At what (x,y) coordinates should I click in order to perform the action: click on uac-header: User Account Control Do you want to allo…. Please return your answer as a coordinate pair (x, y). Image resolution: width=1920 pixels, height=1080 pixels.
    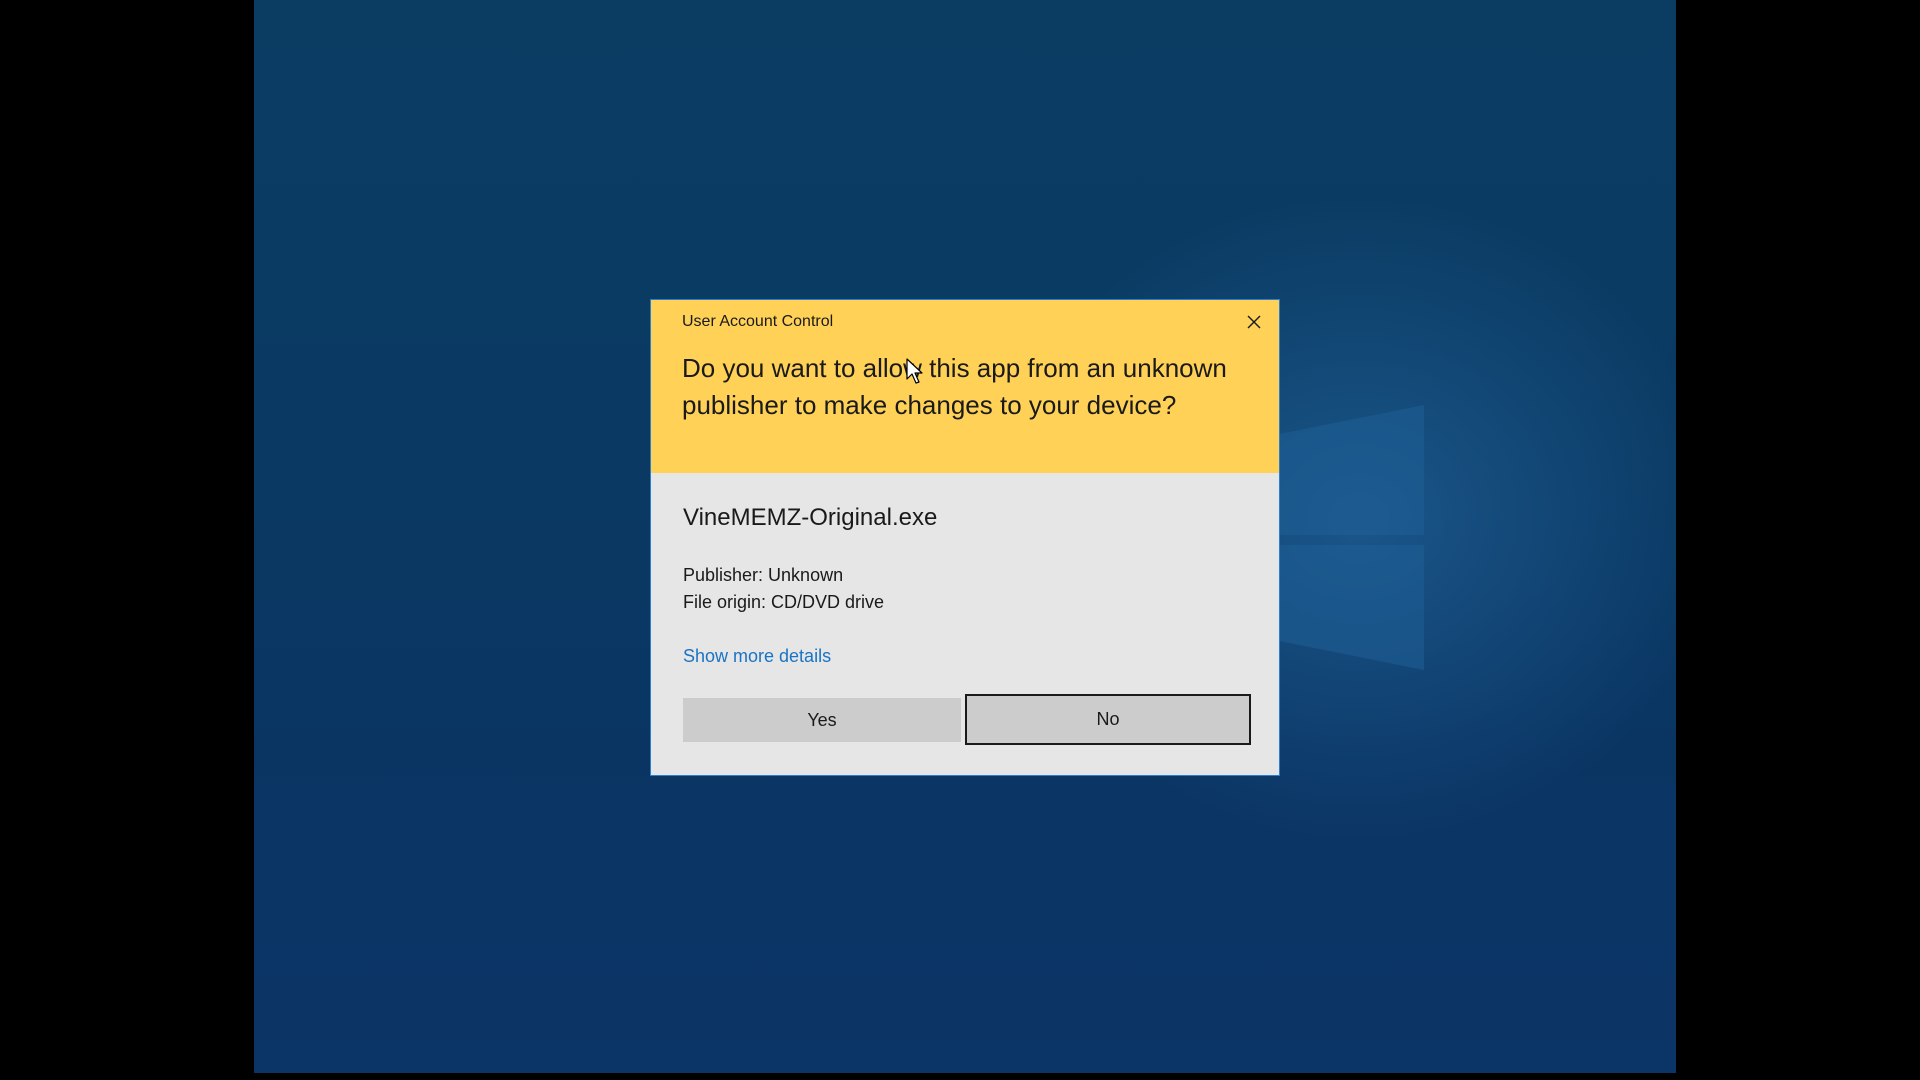
    Looking at the image, I should click on (965, 386).